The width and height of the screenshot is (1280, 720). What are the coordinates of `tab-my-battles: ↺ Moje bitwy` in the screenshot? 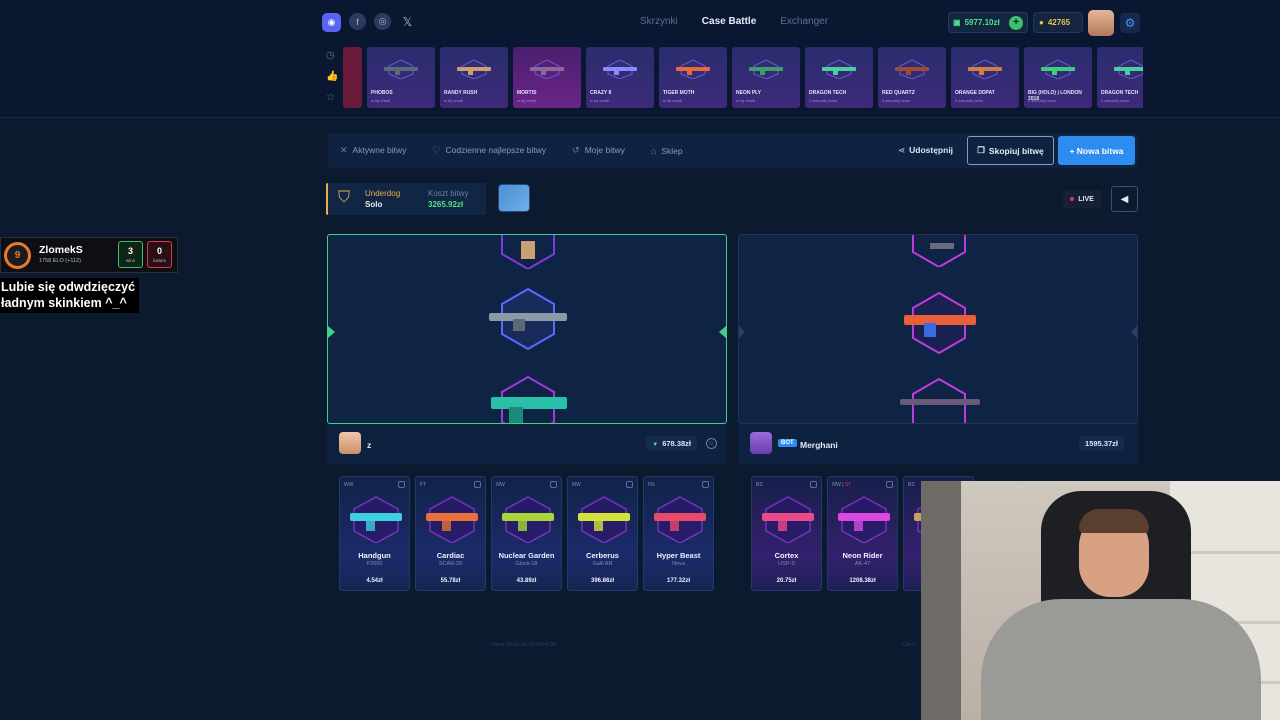 It's located at (598, 150).